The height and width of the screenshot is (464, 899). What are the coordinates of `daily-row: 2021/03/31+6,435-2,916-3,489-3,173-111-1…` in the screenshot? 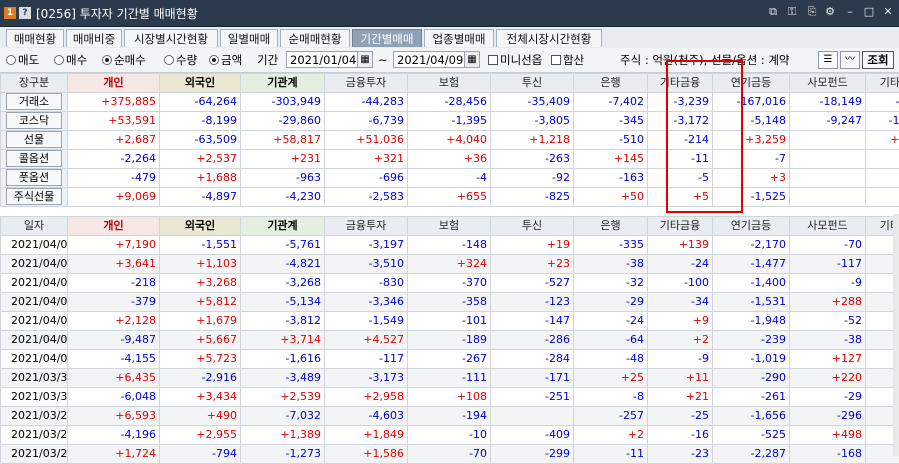 It's located at (450, 378).